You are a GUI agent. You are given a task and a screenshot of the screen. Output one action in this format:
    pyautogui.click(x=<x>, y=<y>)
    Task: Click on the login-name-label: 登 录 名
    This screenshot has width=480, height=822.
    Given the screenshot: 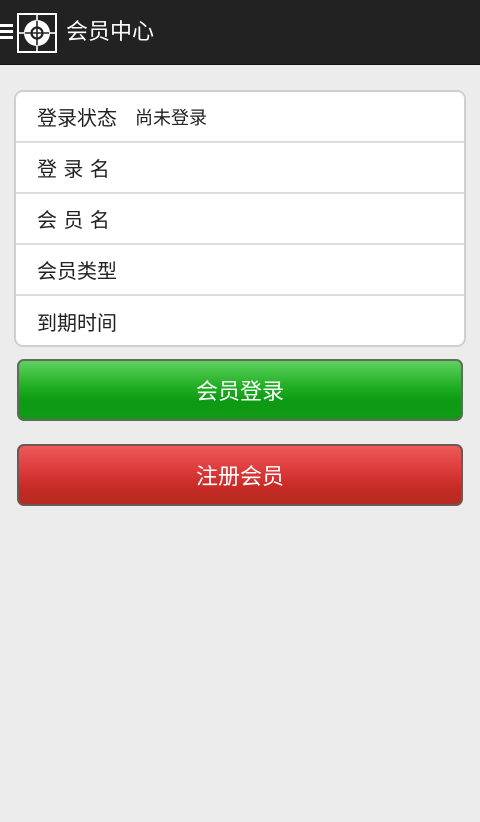 What is the action you would take?
    pyautogui.click(x=73, y=169)
    